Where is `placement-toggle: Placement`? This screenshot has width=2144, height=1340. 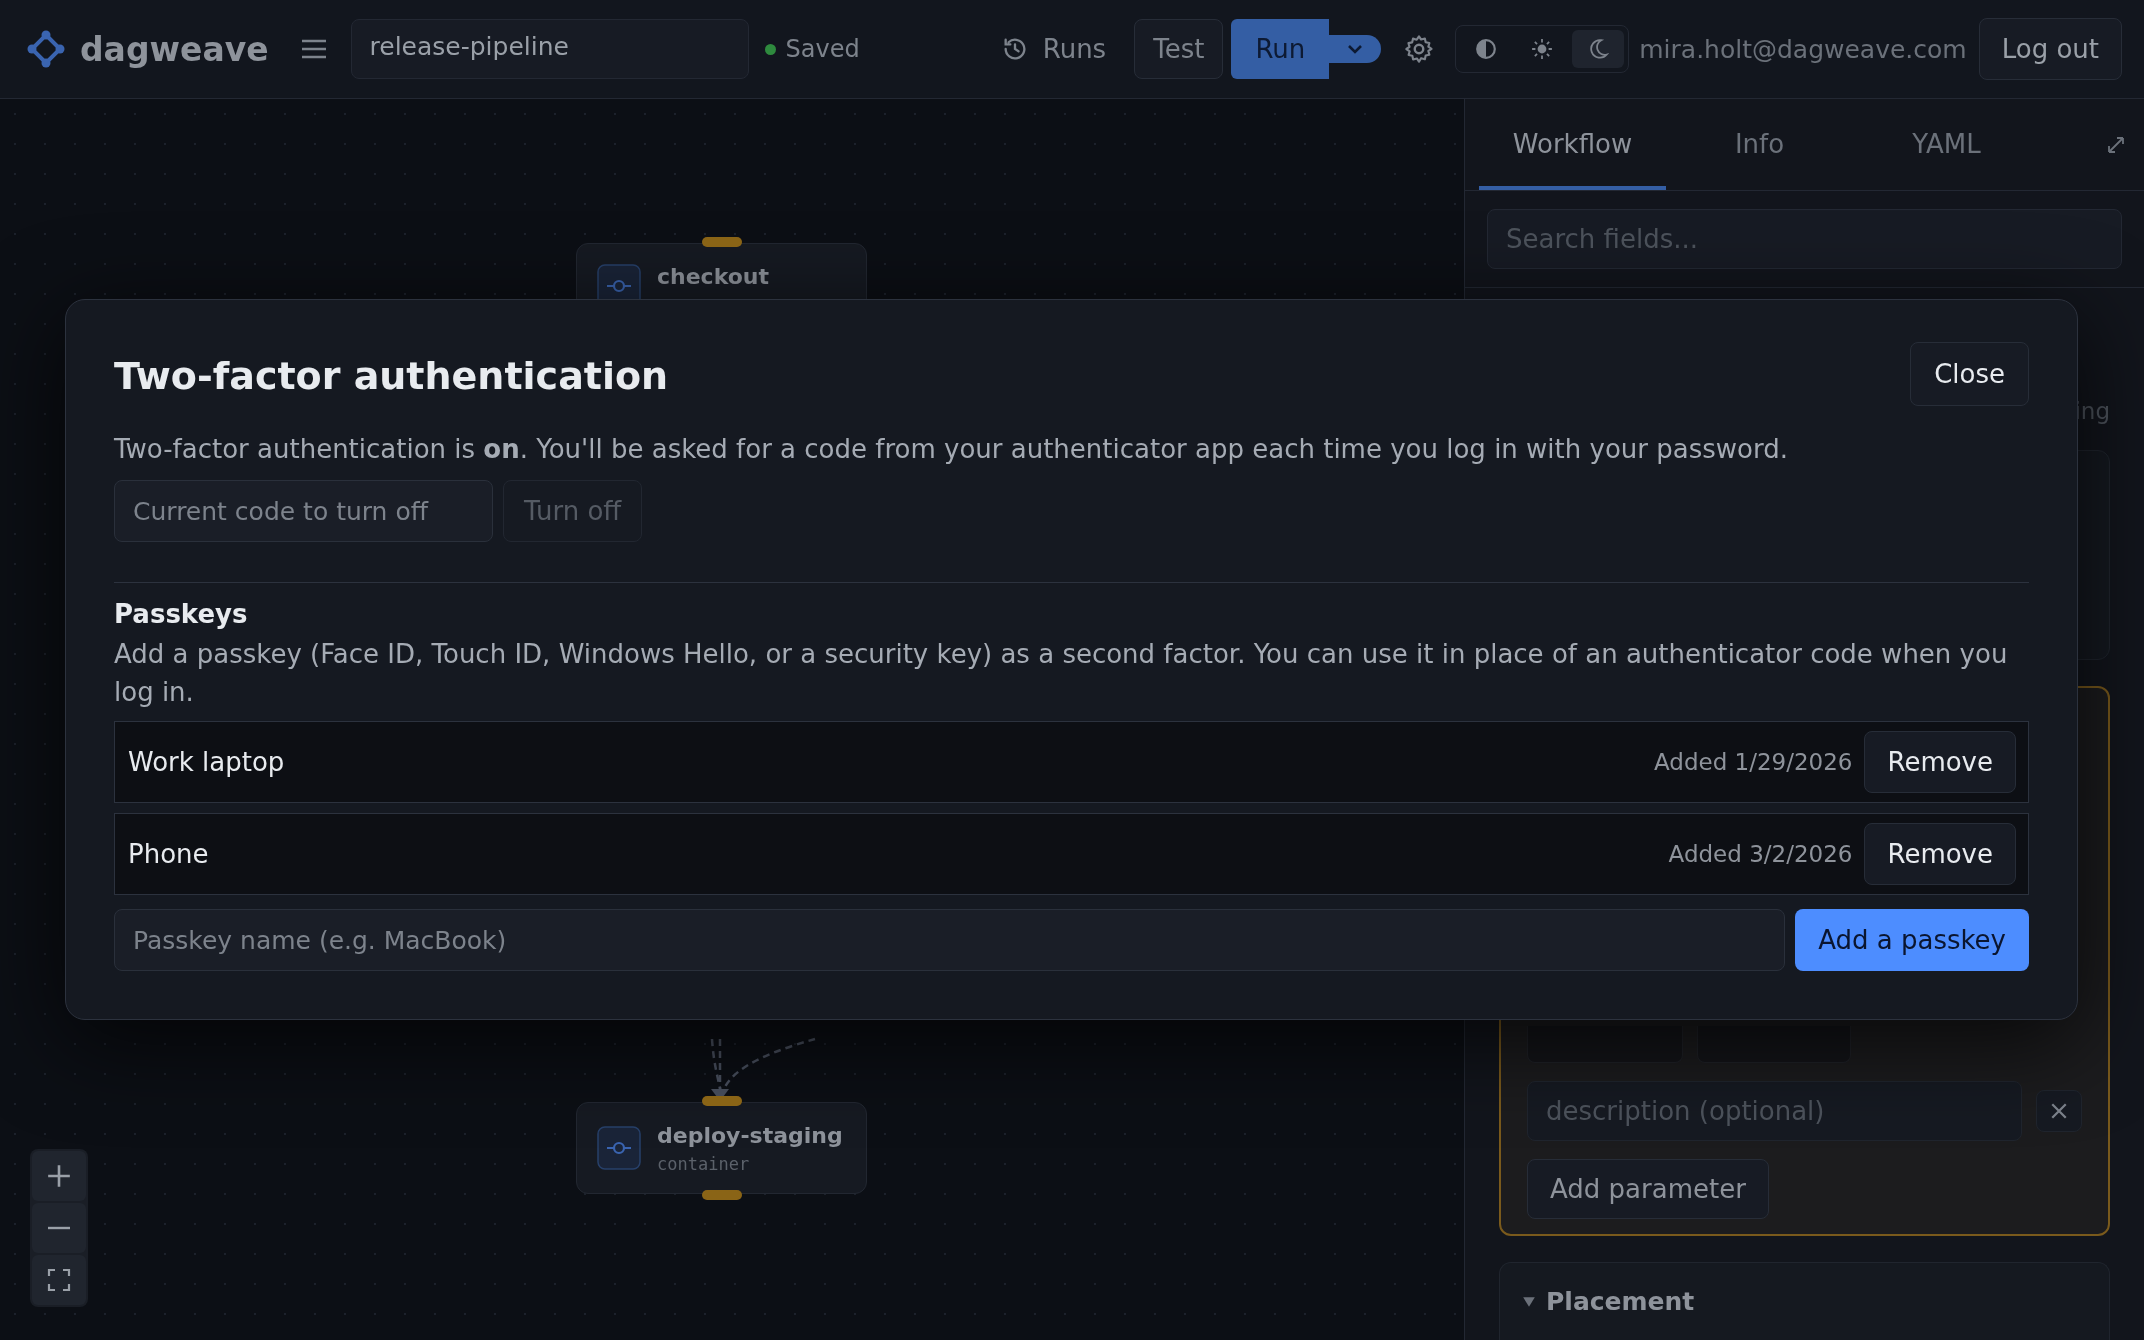
placement-toggle: Placement is located at coordinates (1608, 1301).